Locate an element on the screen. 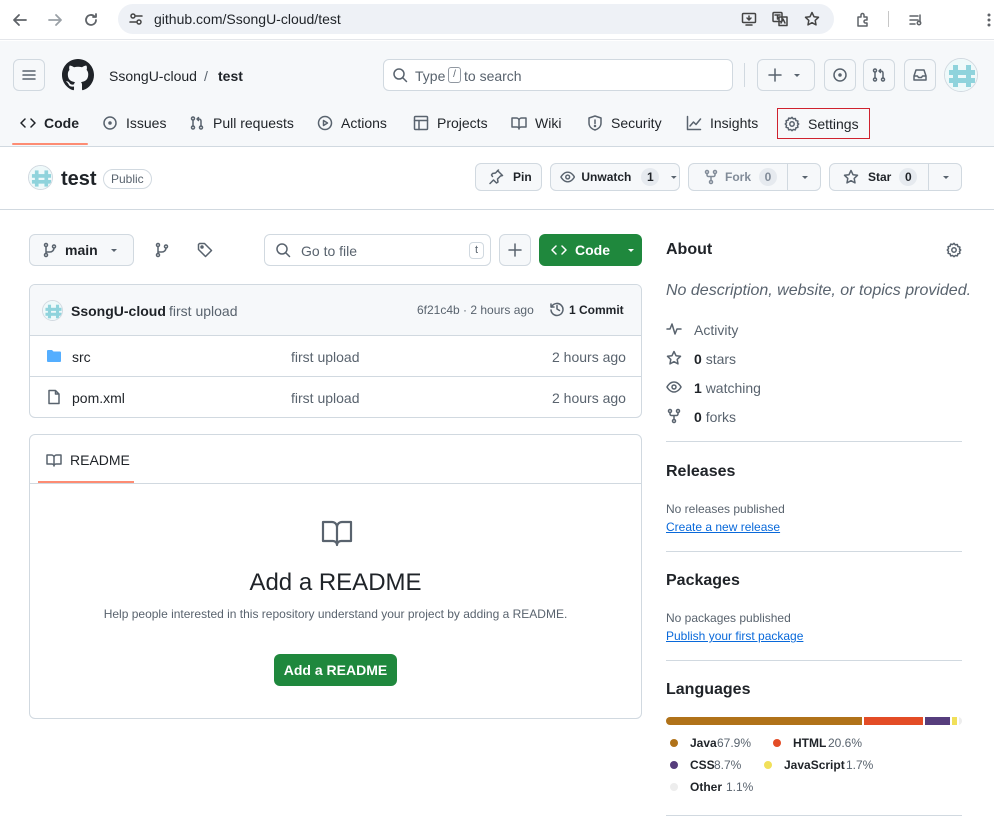 The height and width of the screenshot is (835, 994). reading-list-icon is located at coordinates (916, 20).